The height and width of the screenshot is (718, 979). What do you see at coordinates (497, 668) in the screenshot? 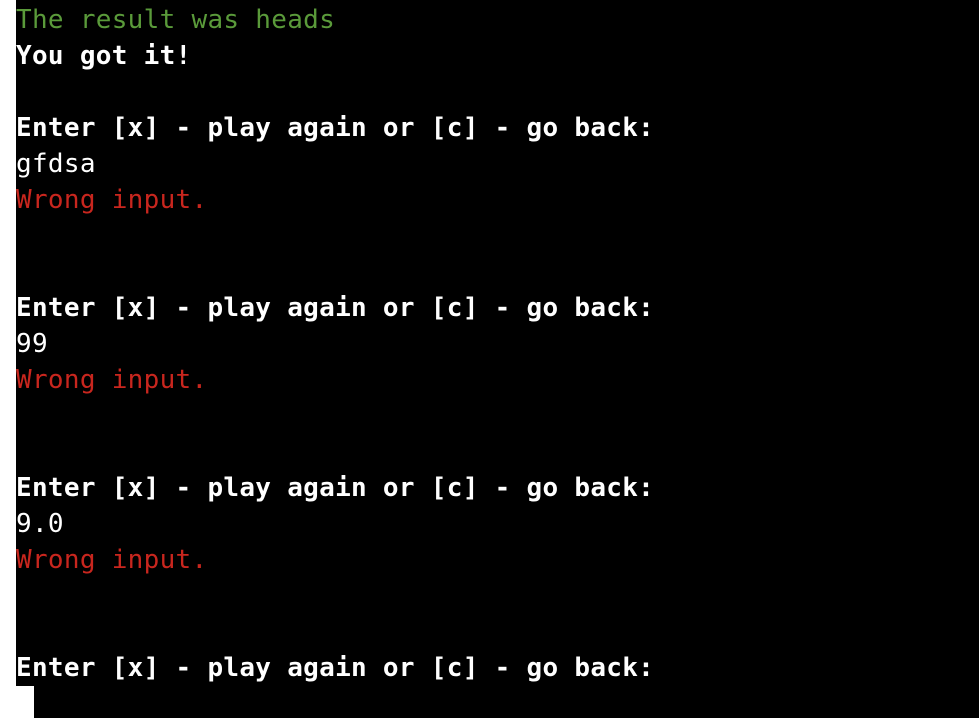
I see `active-prompt-line: Enter [x] - play again or [c] - go back:` at bounding box center [497, 668].